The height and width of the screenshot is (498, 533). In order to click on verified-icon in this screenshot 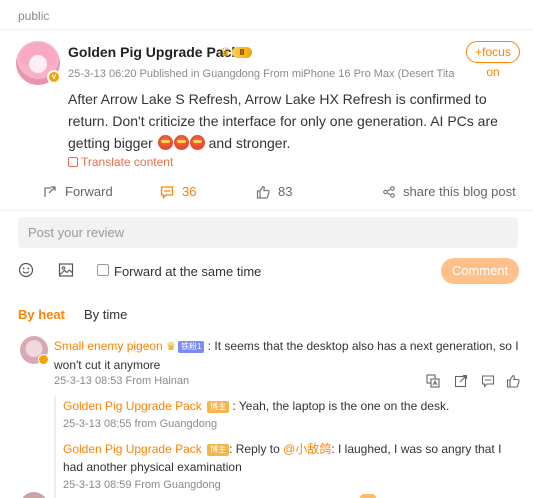, I will do `click(43, 359)`.